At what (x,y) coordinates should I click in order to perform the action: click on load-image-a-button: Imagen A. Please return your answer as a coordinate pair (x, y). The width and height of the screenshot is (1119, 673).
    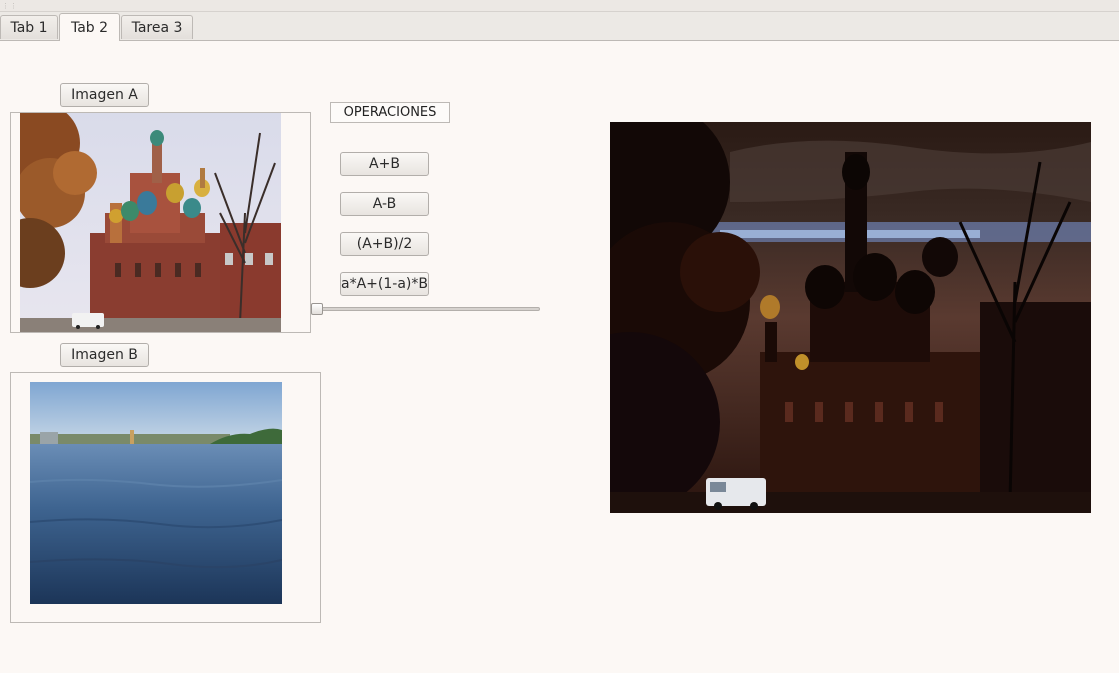
    Looking at the image, I should click on (104, 95).